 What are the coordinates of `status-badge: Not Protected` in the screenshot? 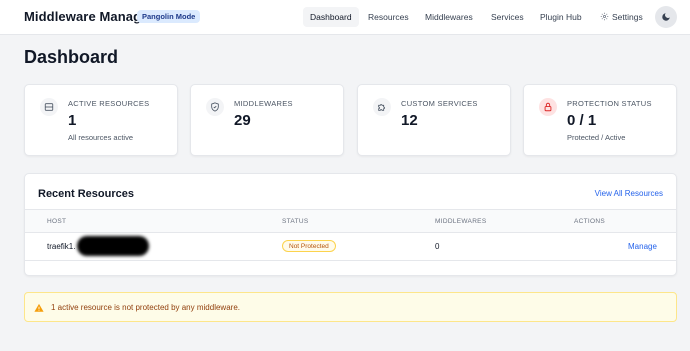 It's located at (309, 246).